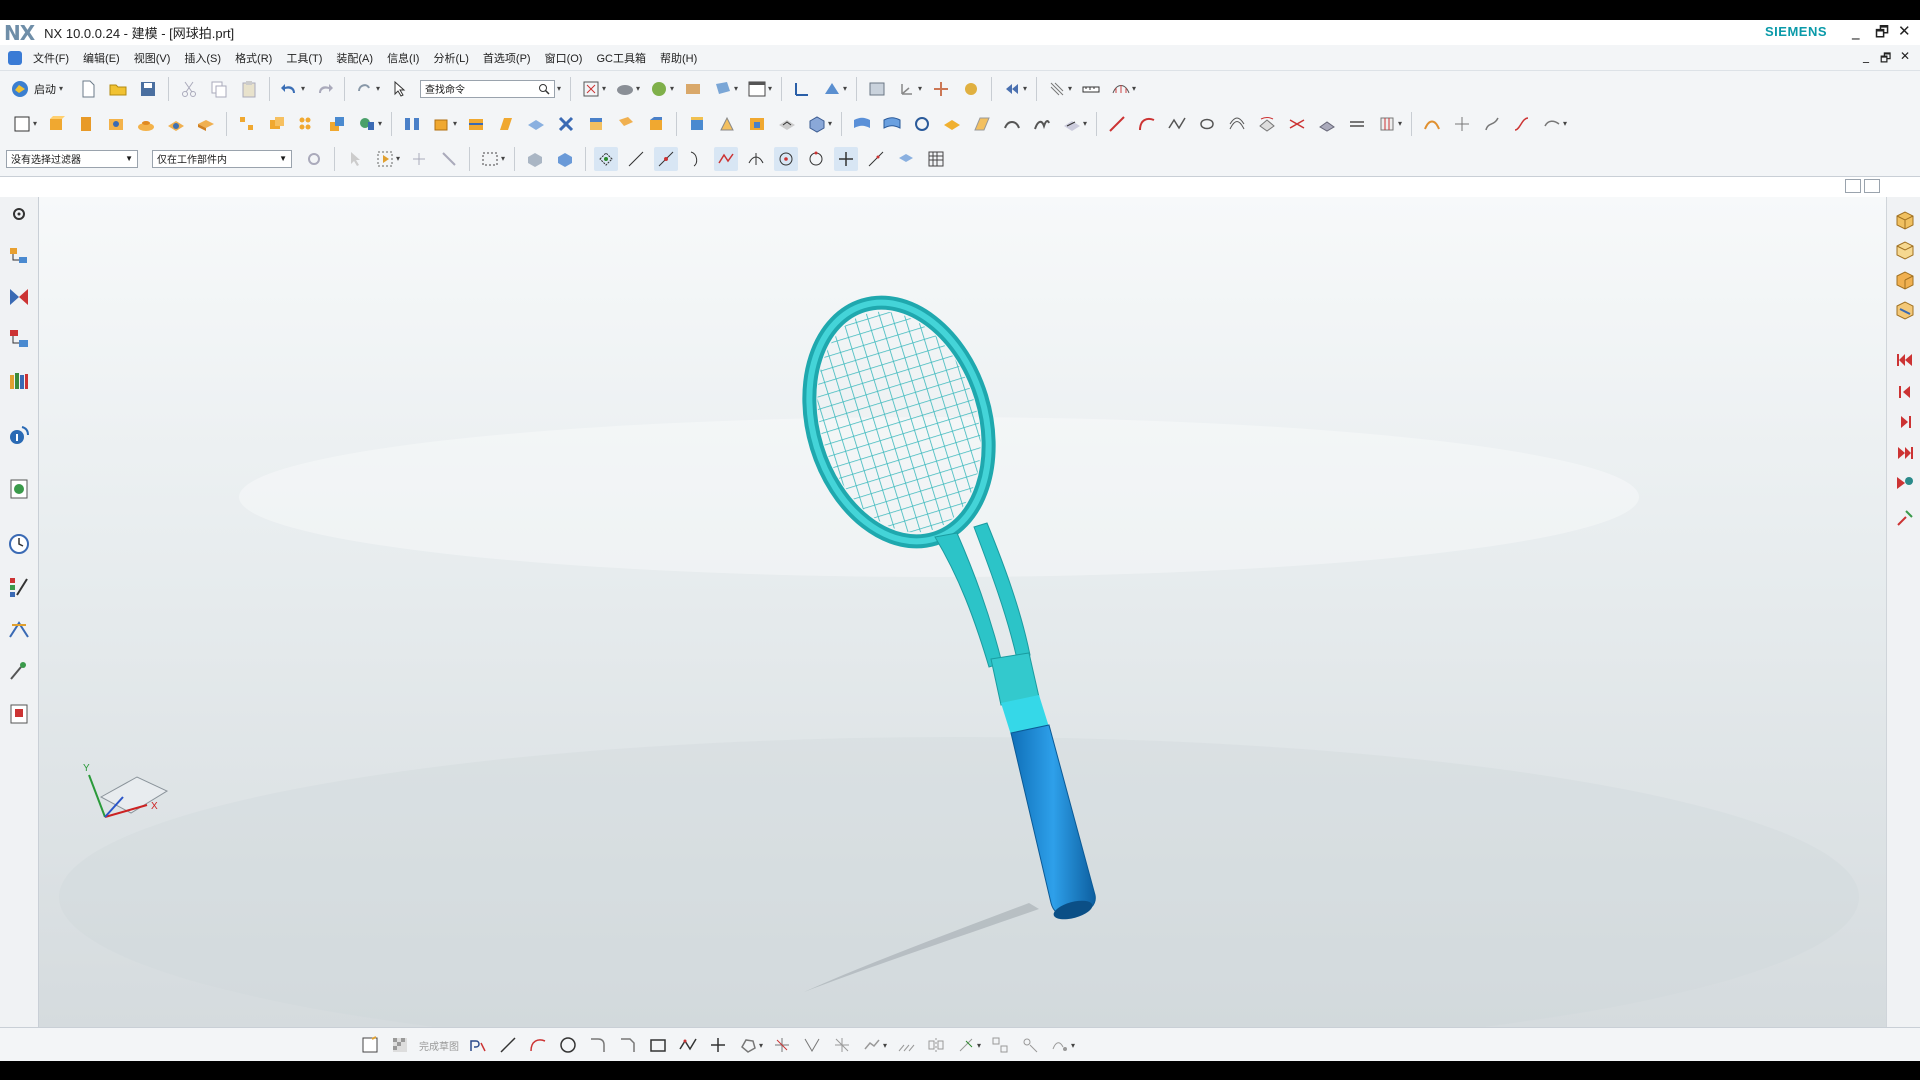  I want to click on edge-blend-button, so click(626, 124).